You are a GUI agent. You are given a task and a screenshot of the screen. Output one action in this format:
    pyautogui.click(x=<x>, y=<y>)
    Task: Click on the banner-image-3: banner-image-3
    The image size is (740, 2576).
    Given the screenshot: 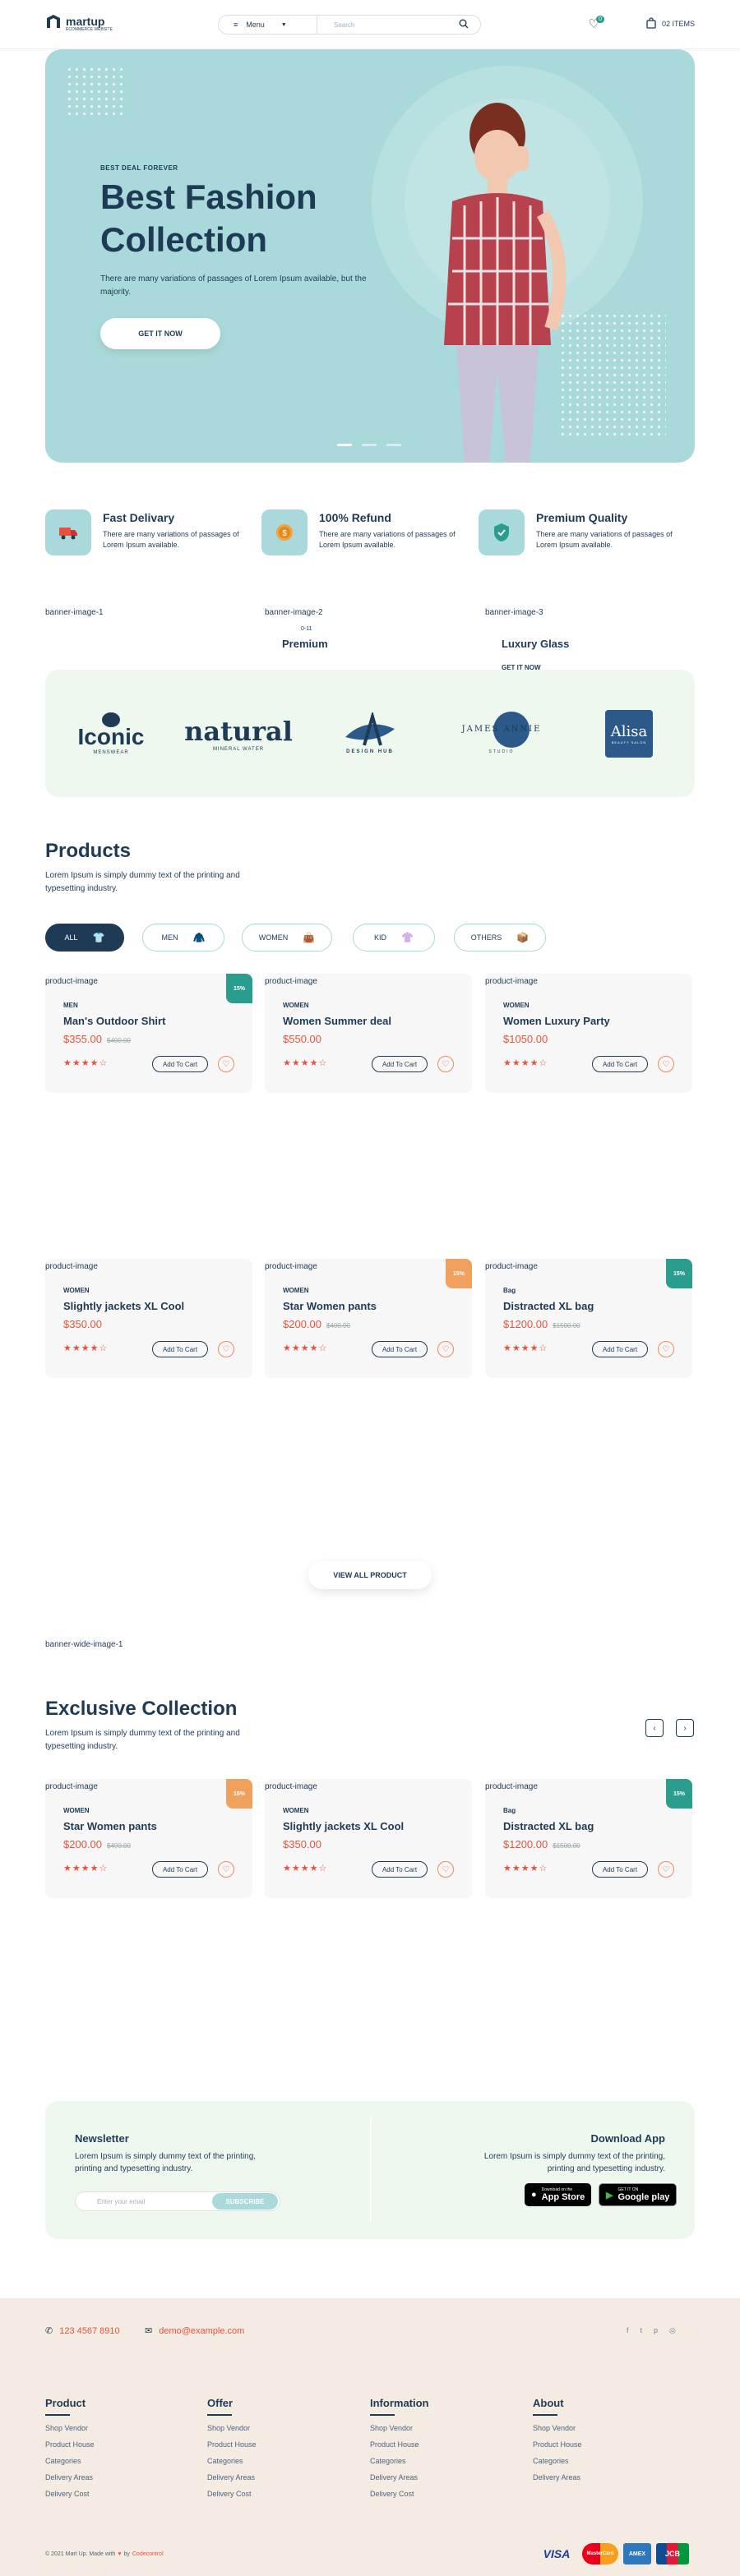 What is the action you would take?
    pyautogui.click(x=514, y=612)
    